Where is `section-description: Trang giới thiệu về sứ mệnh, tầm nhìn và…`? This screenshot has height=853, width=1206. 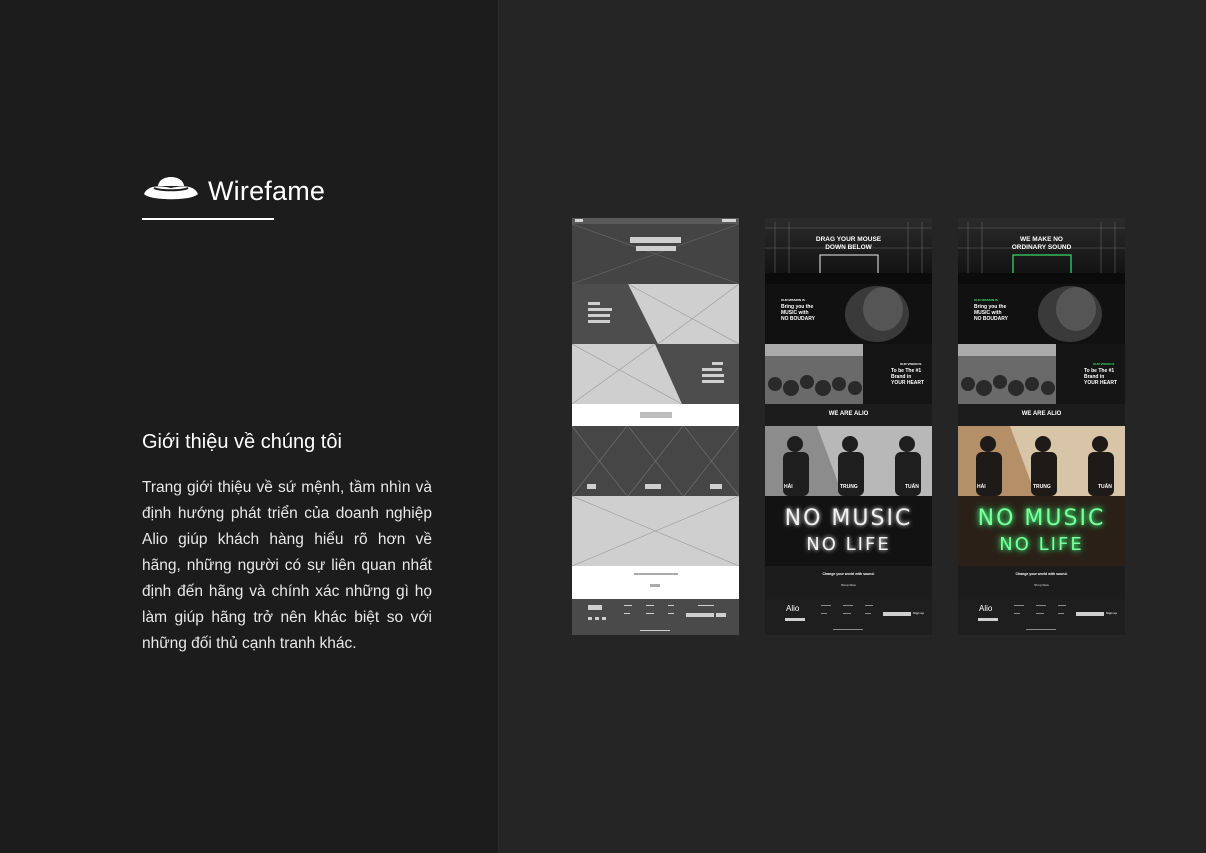
section-description: Trang giới thiệu về sứ mệnh, tầm nhìn và… is located at coordinates (287, 565).